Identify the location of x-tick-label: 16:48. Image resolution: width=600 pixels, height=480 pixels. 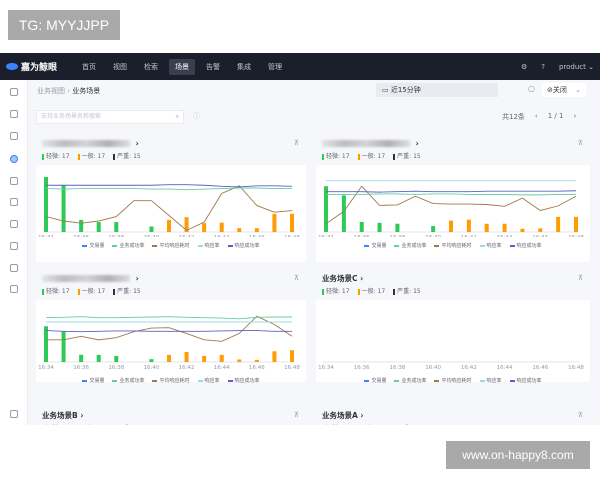
(576, 368).